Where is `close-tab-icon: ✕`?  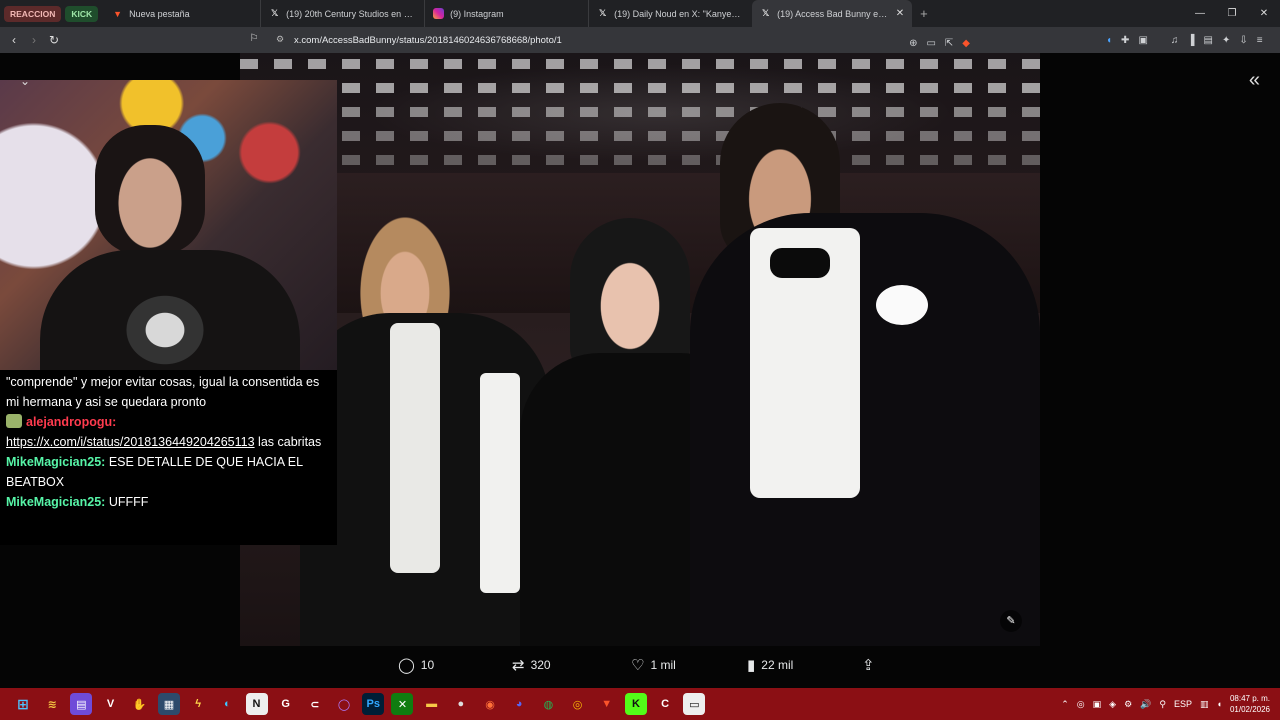
close-tab-icon: ✕ is located at coordinates (900, 13).